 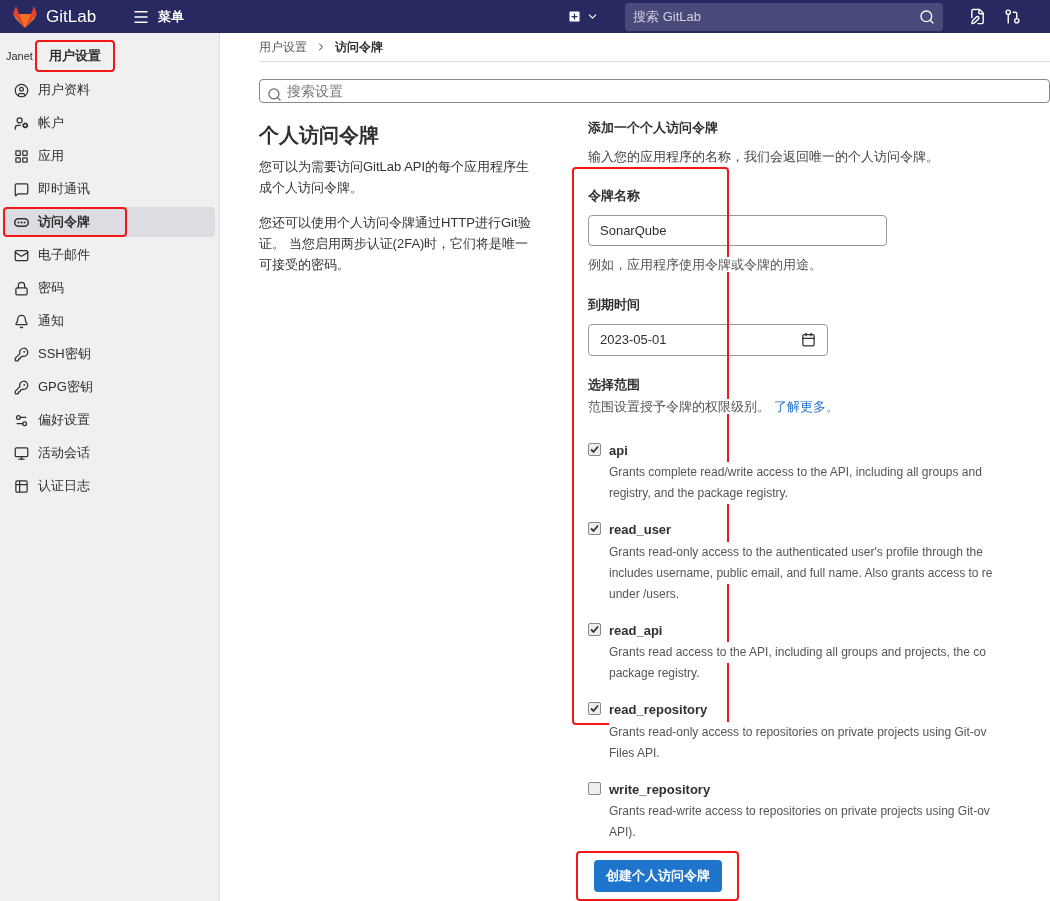 What do you see at coordinates (978, 16) in the screenshot?
I see `edit-document-icon` at bounding box center [978, 16].